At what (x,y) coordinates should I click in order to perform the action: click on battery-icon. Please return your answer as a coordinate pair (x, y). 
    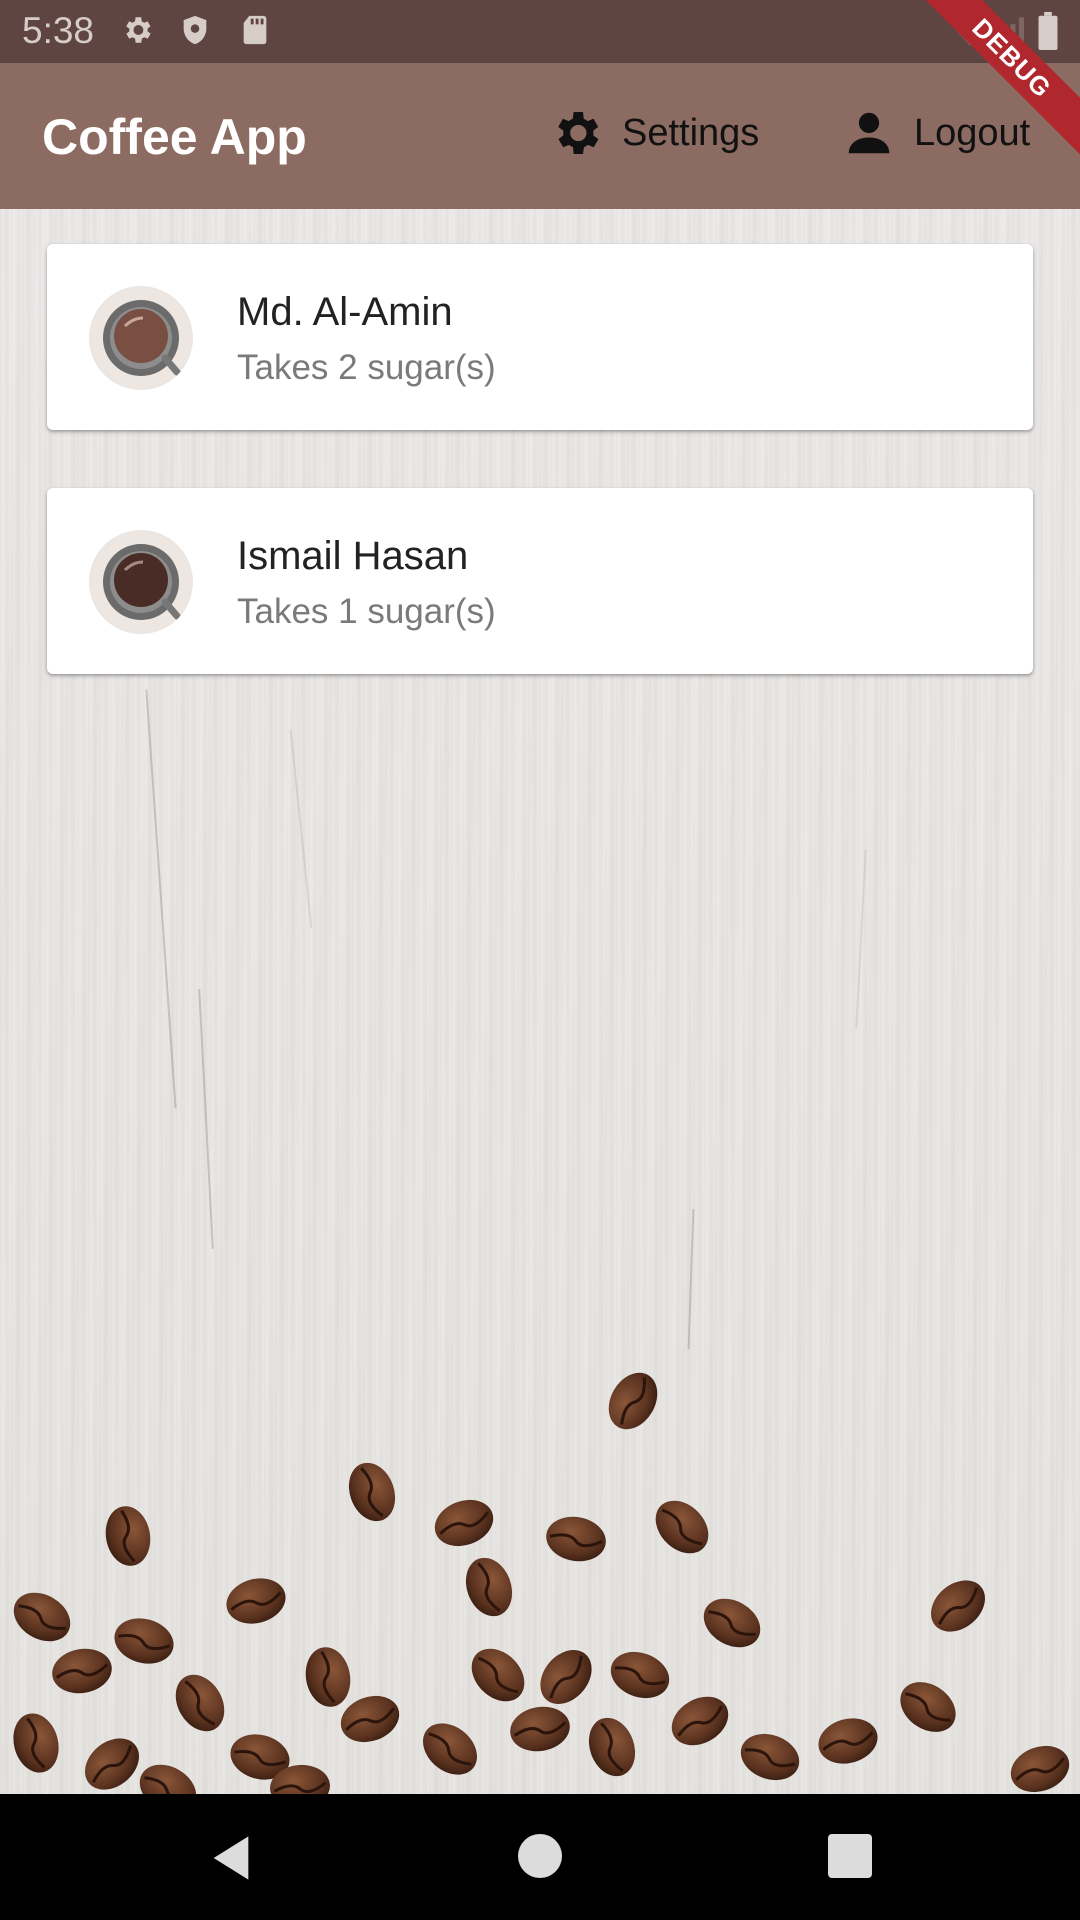
    Looking at the image, I should click on (1048, 31).